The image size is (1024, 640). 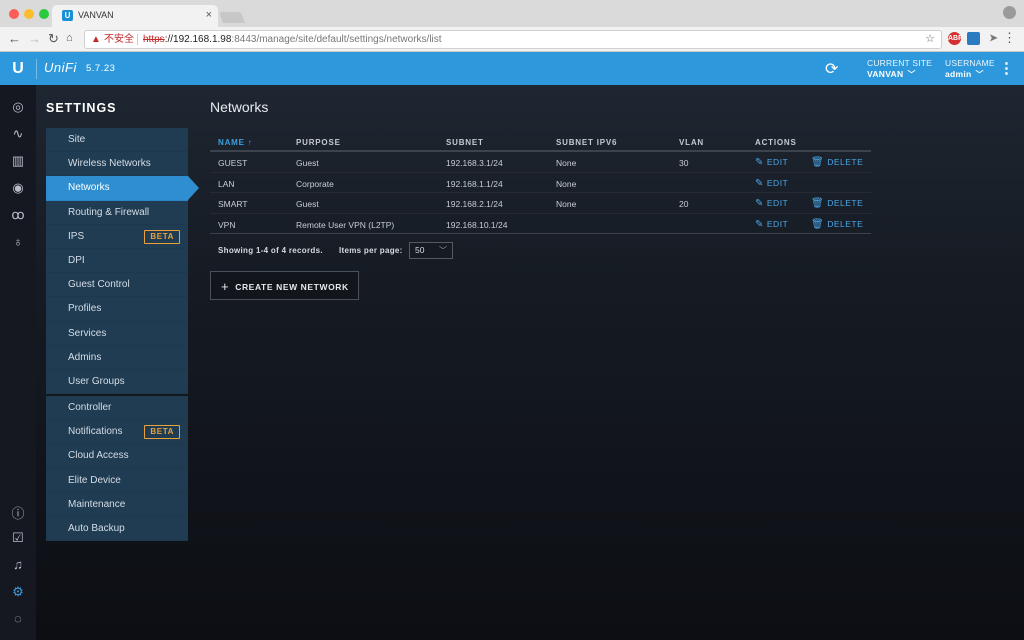 I want to click on column-header-vlan: VLAN, so click(x=691, y=142).